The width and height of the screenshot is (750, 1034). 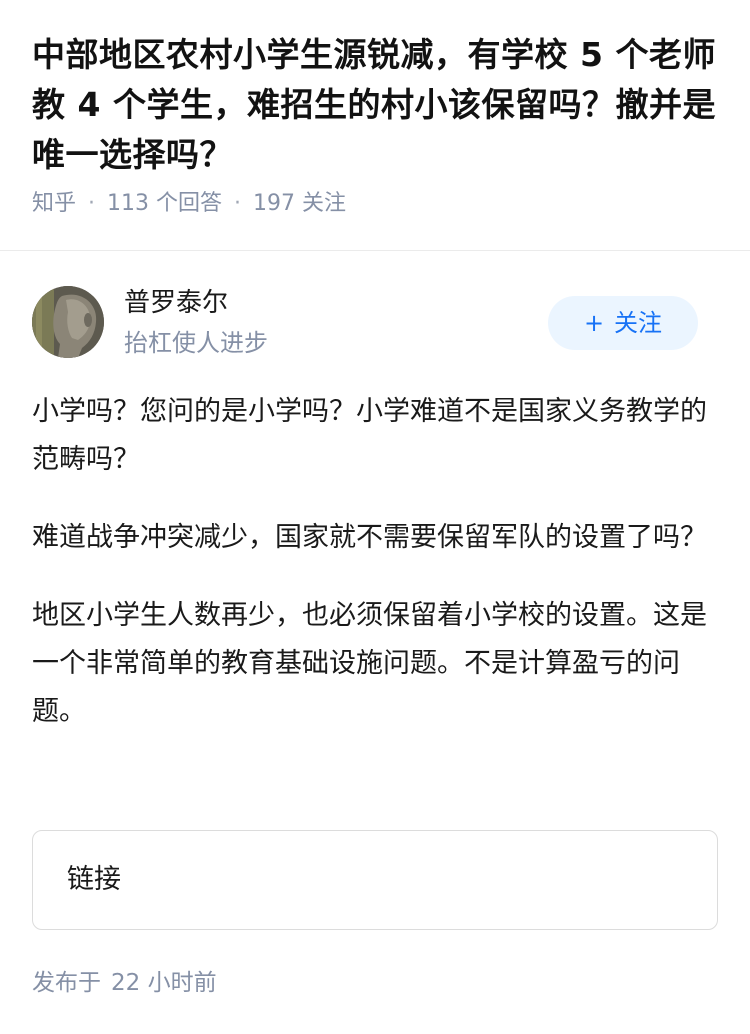 What do you see at coordinates (176, 303) in the screenshot?
I see `author-name: 普罗泰尔` at bounding box center [176, 303].